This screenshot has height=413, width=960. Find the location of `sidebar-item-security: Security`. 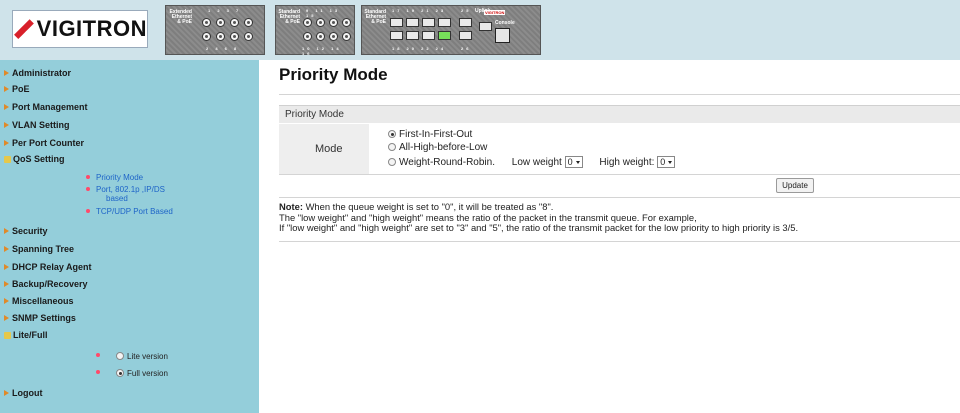

sidebar-item-security: Security is located at coordinates (26, 231).